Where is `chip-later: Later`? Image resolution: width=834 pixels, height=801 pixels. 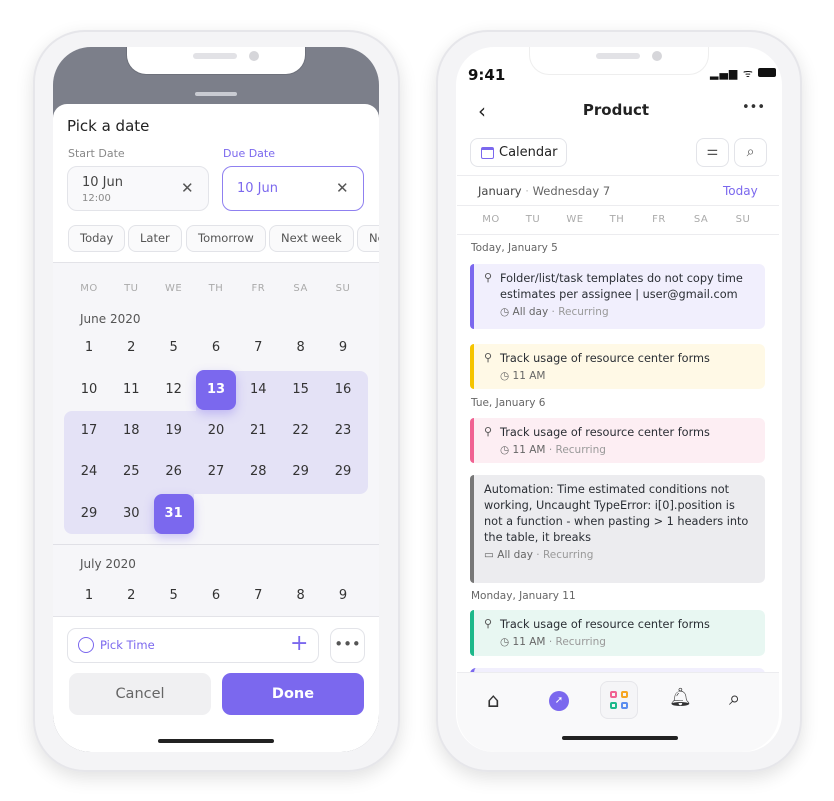
chip-later: Later is located at coordinates (155, 238).